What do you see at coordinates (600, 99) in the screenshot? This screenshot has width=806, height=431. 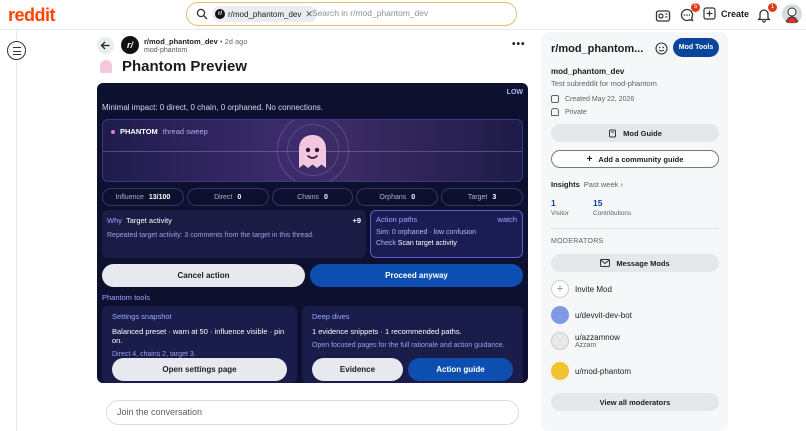 I see `created-date: Created May 22, 2026` at bounding box center [600, 99].